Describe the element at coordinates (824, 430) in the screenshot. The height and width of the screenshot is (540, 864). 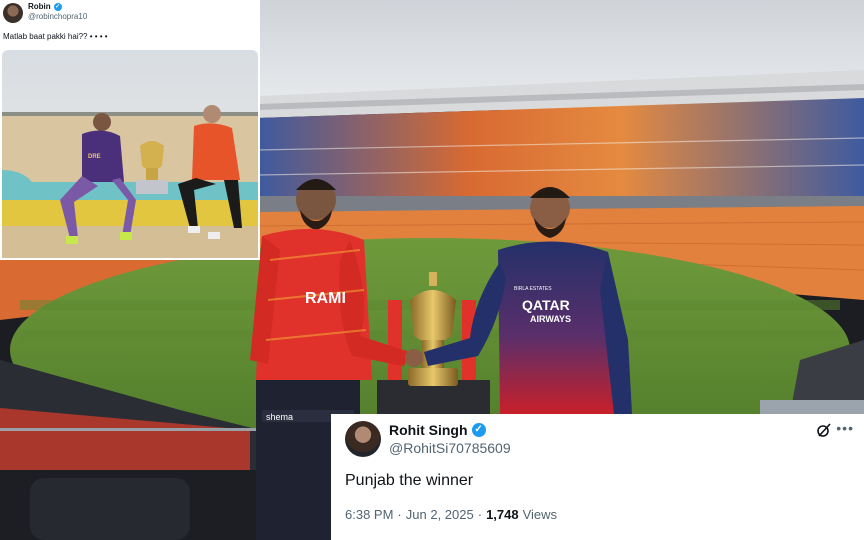
I see `grok-icon` at that location.